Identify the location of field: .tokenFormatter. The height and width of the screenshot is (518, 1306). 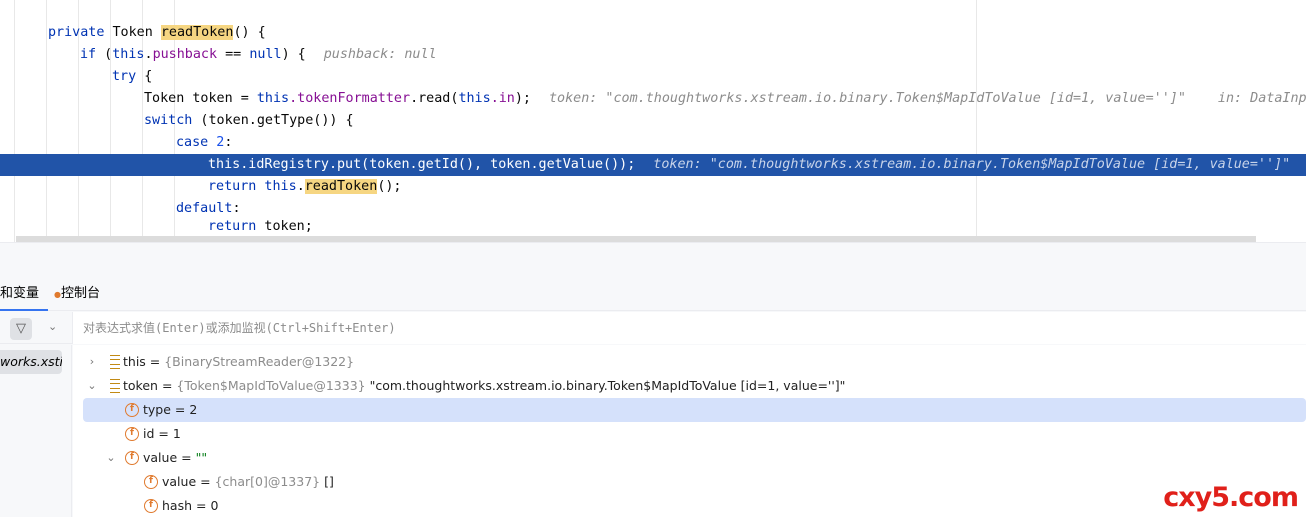
(350, 98).